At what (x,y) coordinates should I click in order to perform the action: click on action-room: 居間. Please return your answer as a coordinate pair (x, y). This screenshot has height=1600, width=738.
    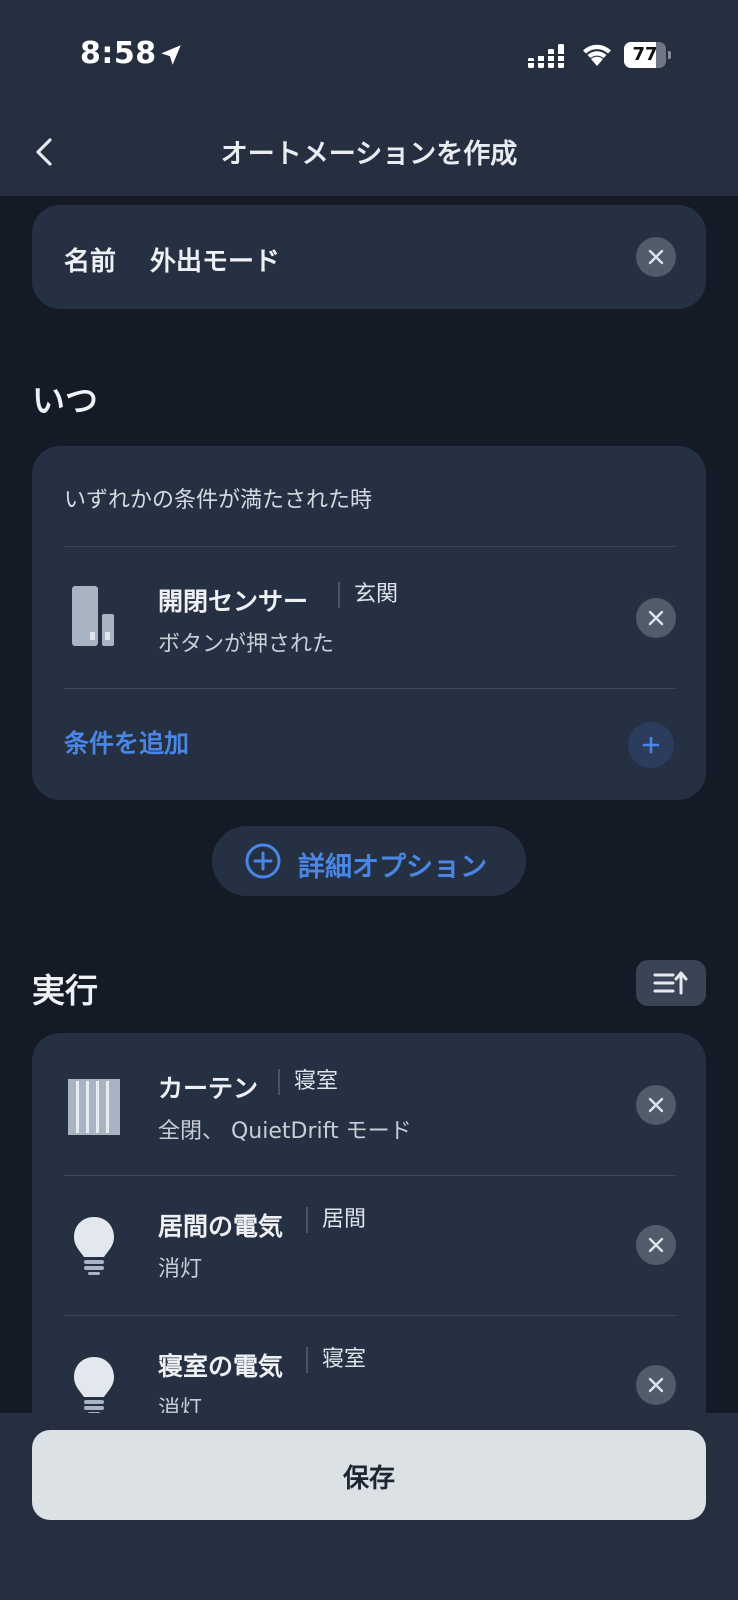
    Looking at the image, I should click on (336, 1220).